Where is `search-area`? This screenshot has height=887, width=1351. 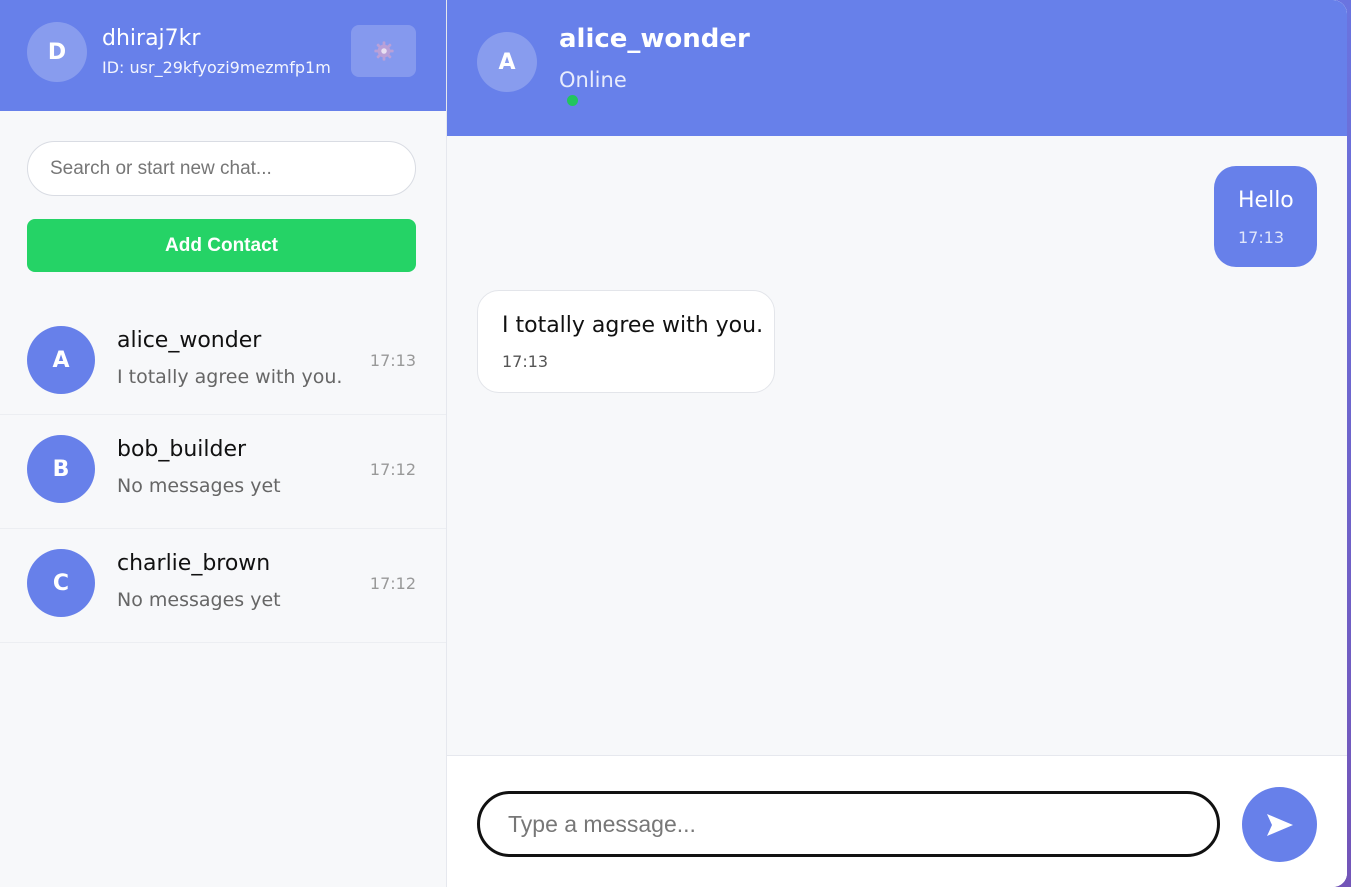 search-area is located at coordinates (223, 153).